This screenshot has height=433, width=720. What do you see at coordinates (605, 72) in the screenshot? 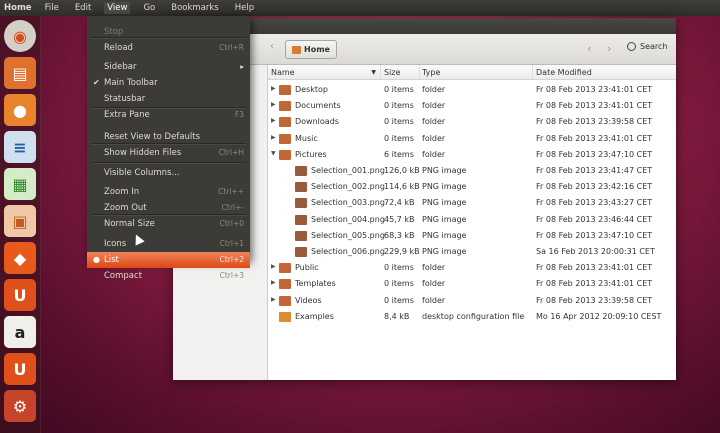
I see `column-header-modified: Date Modified` at bounding box center [605, 72].